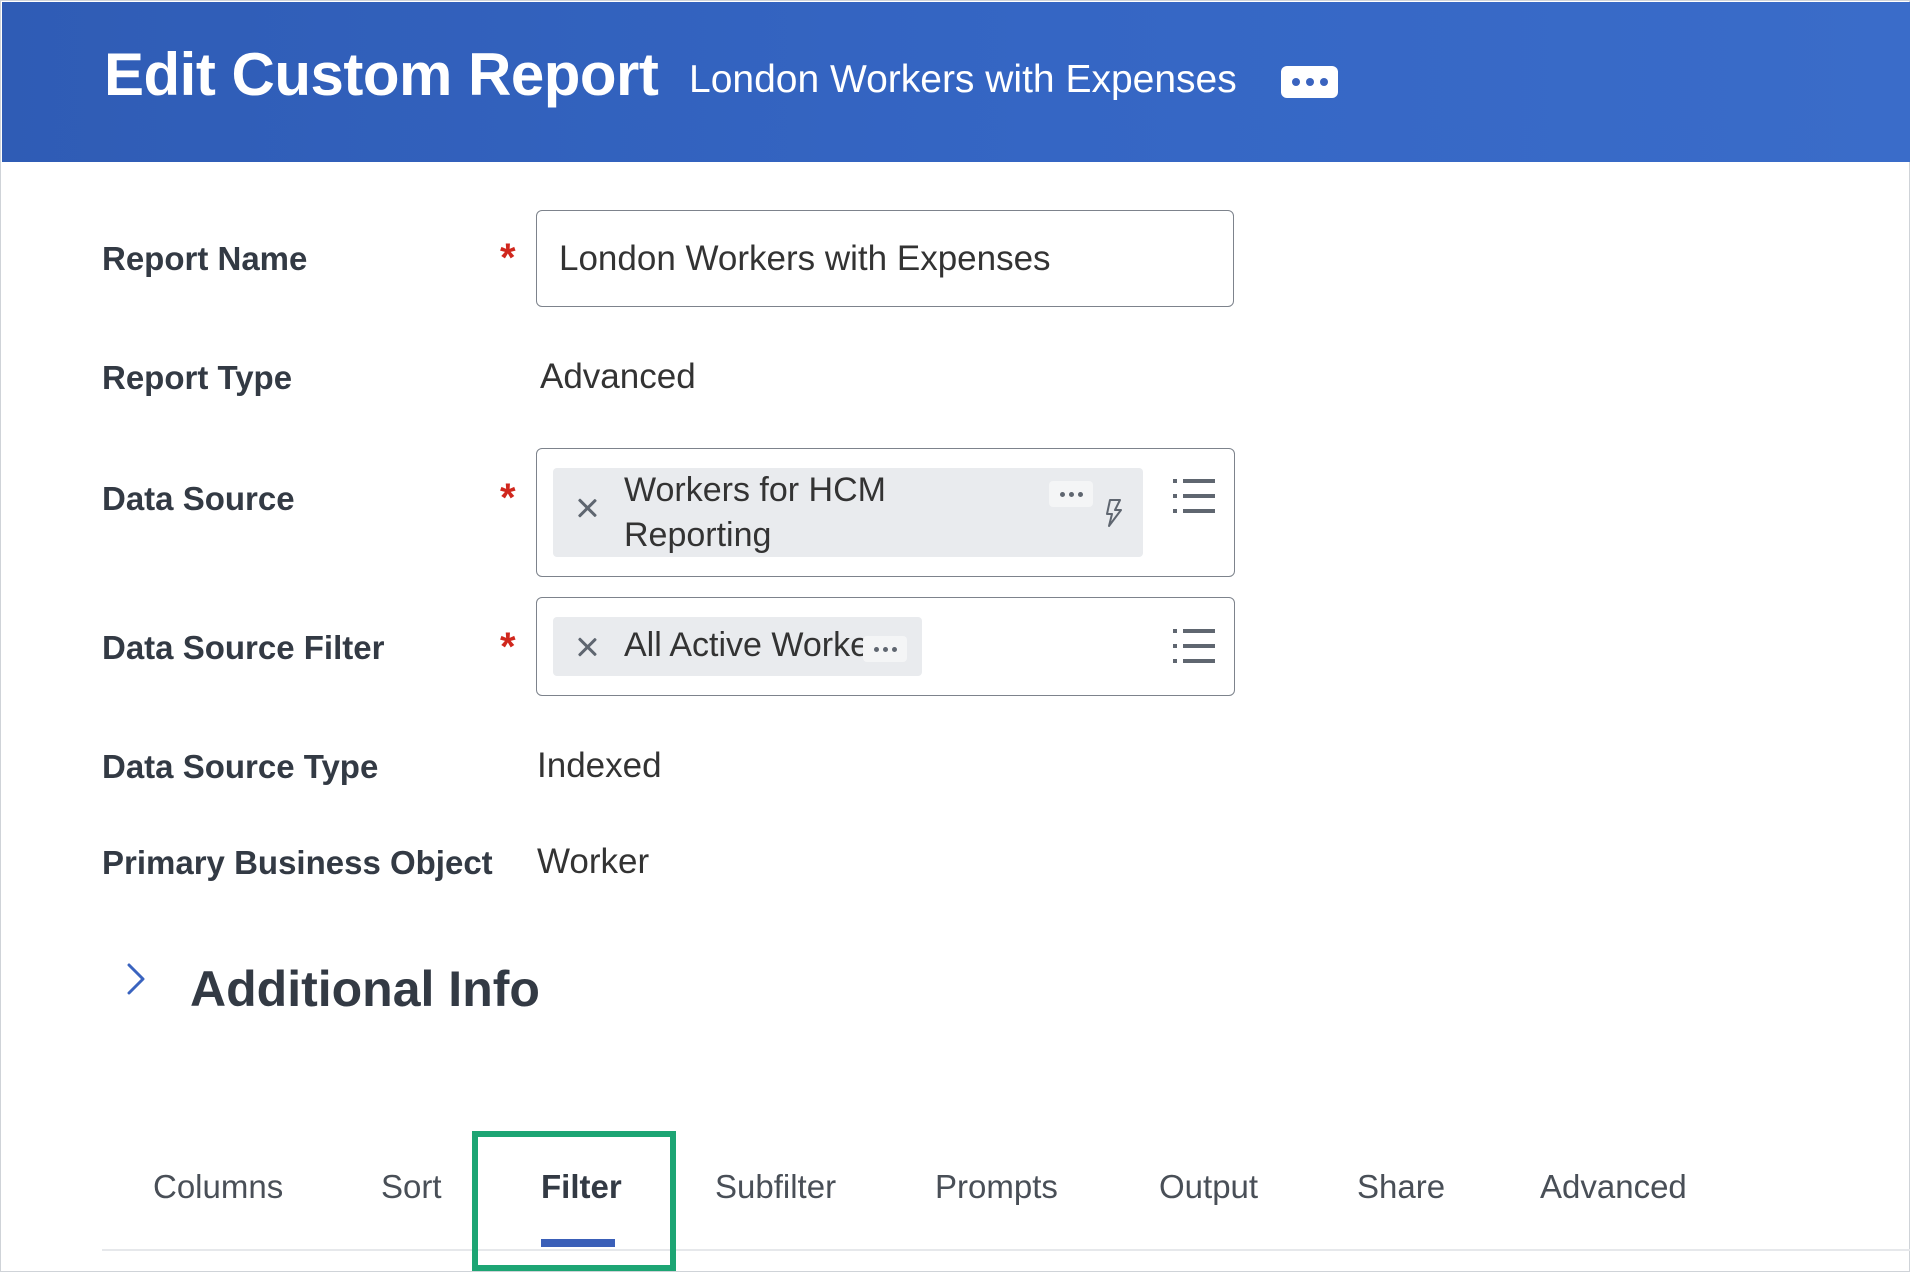  I want to click on data-source-filter-label: Data Source Filter, so click(243, 647).